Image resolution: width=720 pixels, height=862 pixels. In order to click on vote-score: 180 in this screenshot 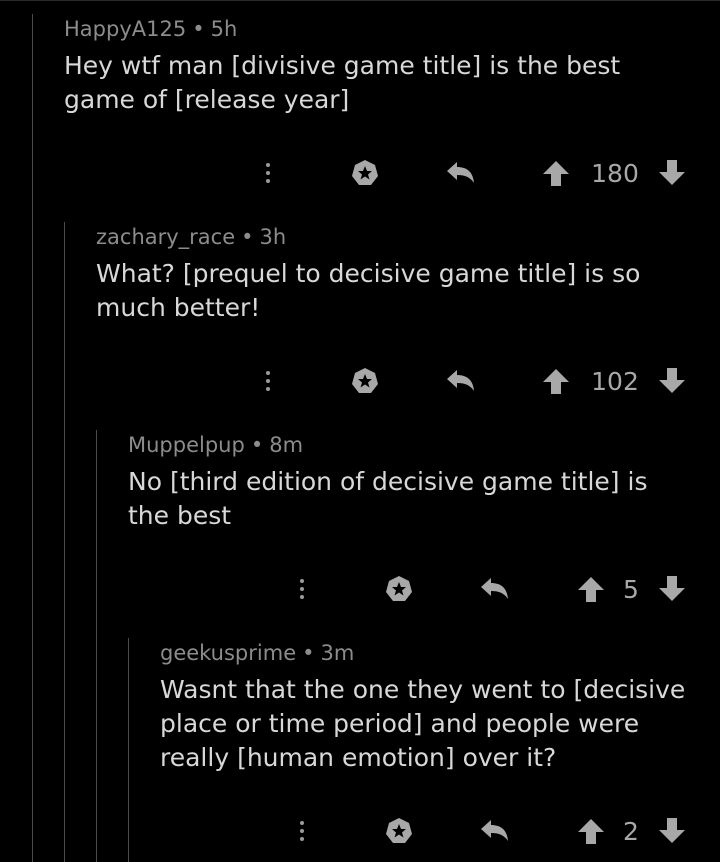, I will do `click(615, 173)`.